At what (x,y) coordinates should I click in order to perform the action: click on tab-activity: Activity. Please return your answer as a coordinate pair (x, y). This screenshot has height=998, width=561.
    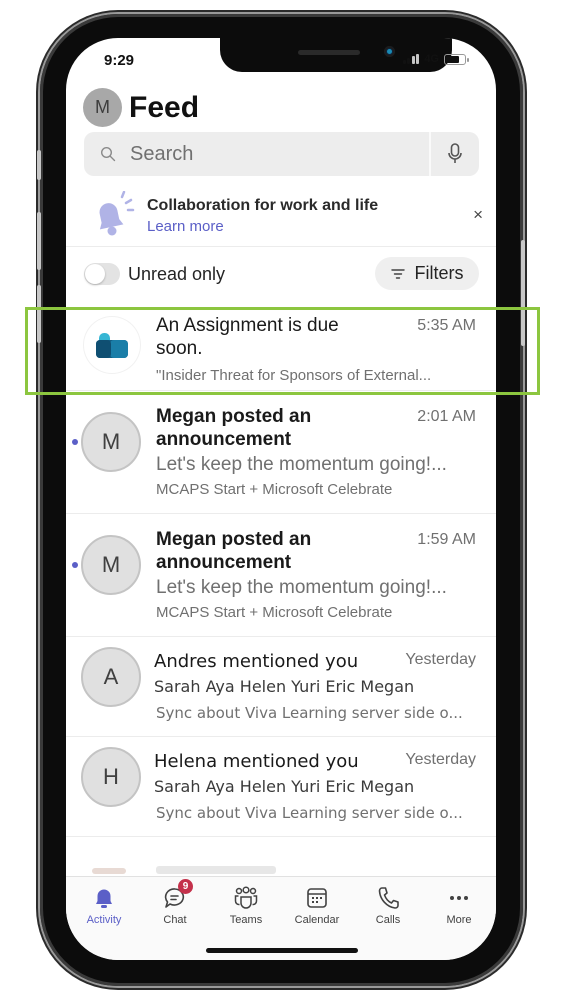
    Looking at the image, I should click on (104, 905).